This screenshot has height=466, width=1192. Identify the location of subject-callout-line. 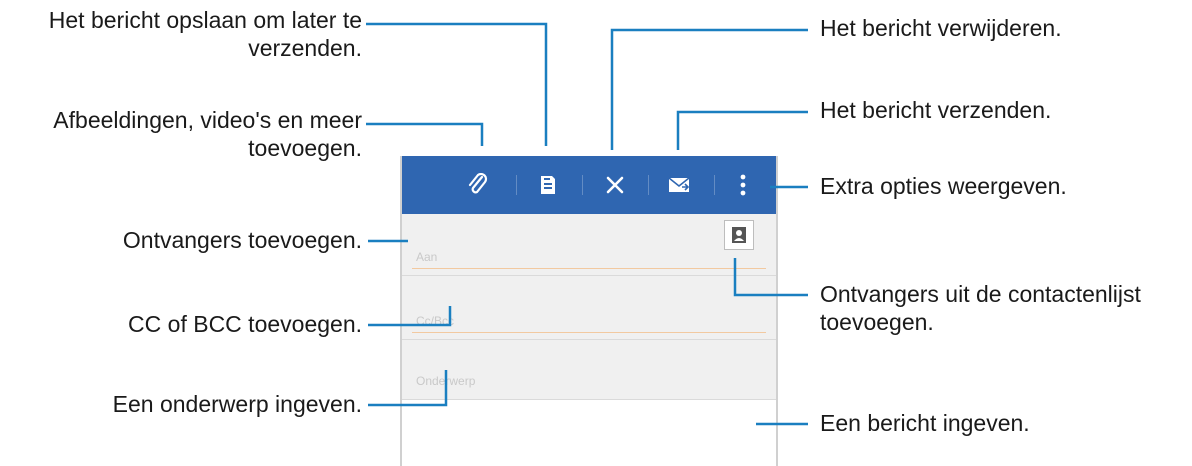
(408, 388).